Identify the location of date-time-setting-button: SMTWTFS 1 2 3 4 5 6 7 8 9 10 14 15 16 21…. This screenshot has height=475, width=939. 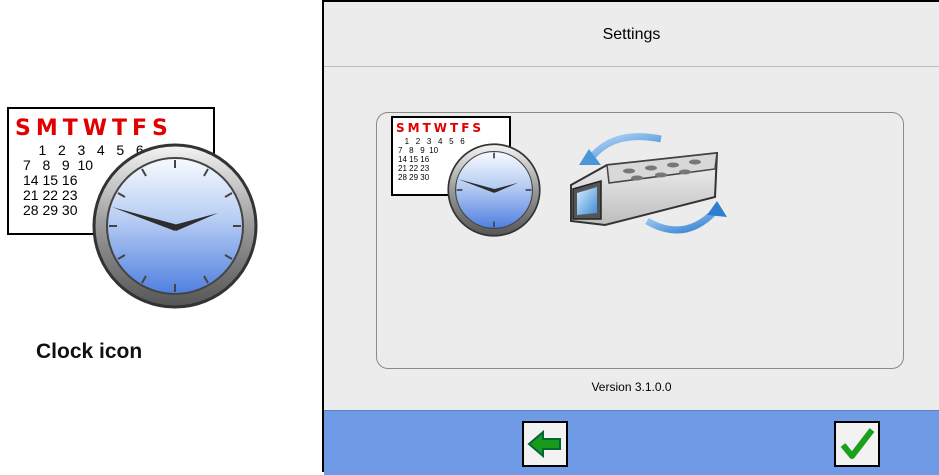
(466, 180).